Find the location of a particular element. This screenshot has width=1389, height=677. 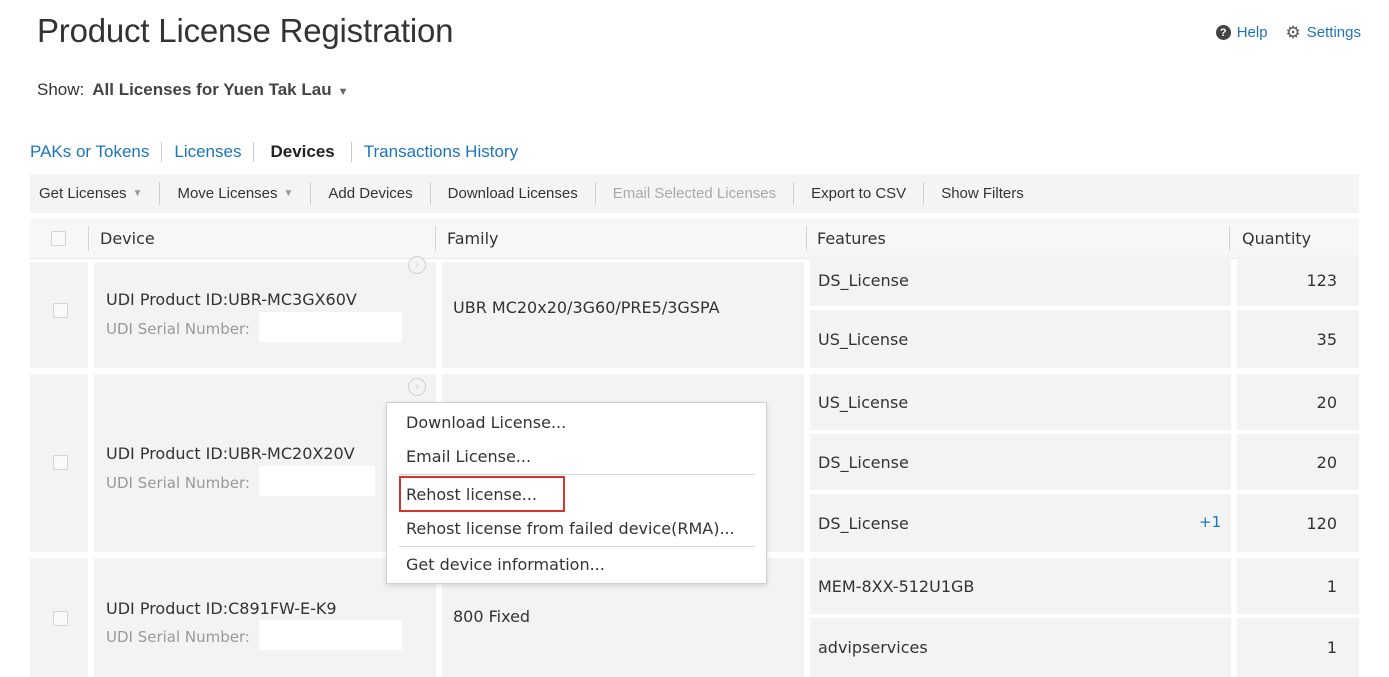

tab-devices: Devices is located at coordinates (302, 152).